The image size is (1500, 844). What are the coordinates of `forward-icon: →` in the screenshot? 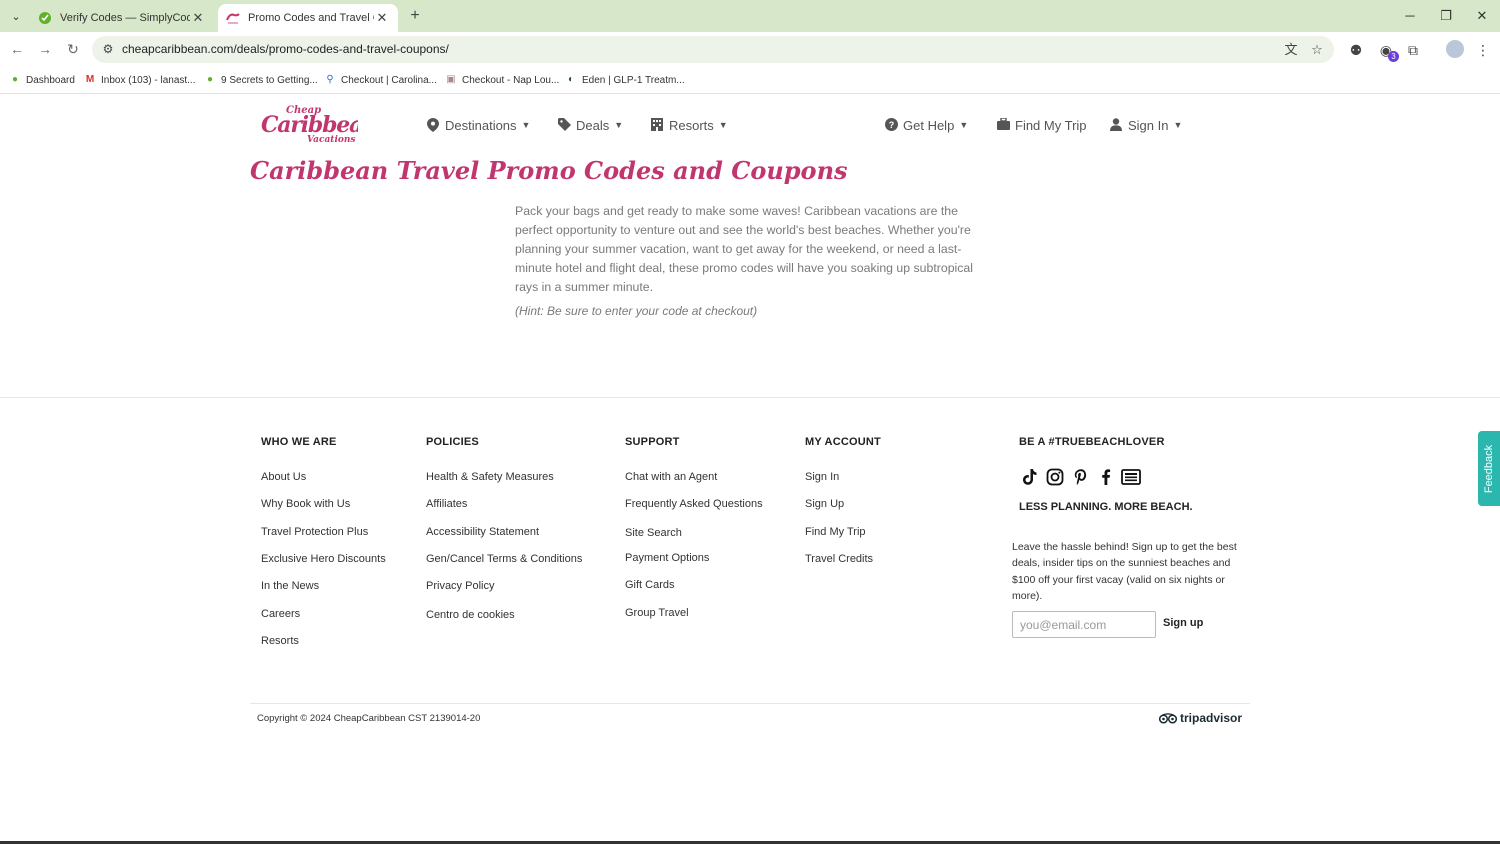 It's located at (45, 49).